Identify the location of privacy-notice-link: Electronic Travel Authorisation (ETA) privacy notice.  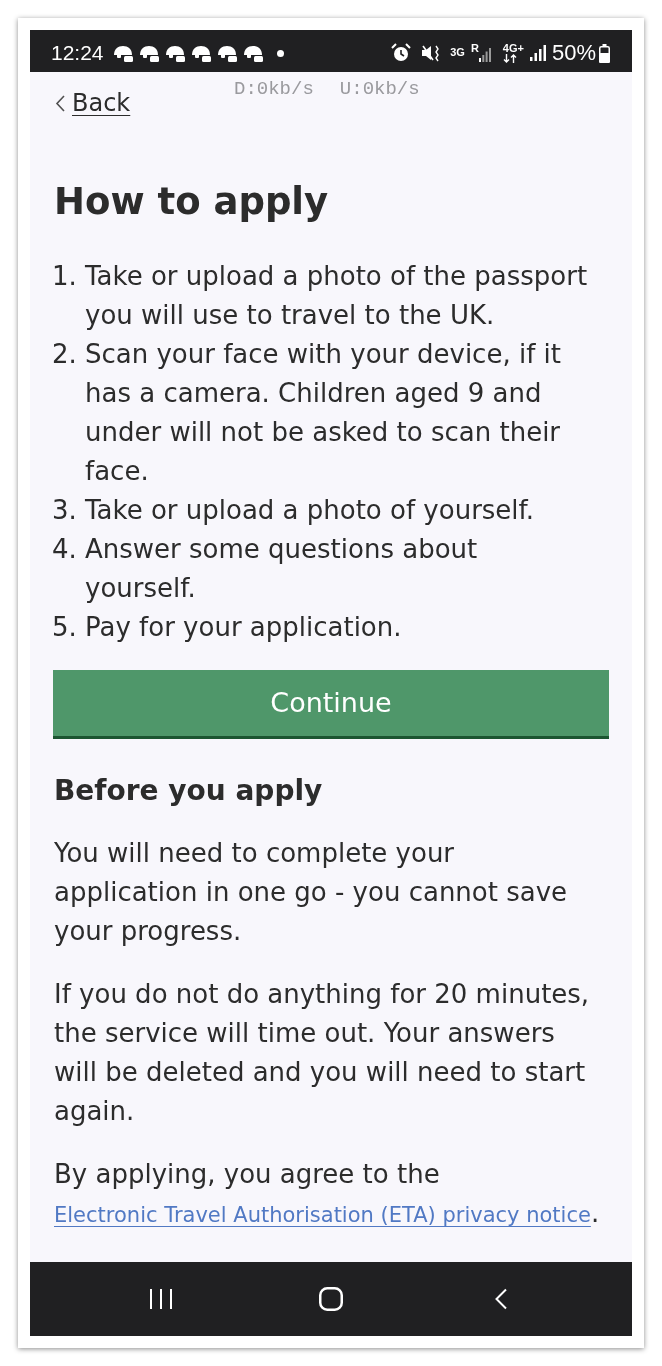
(322, 1215).